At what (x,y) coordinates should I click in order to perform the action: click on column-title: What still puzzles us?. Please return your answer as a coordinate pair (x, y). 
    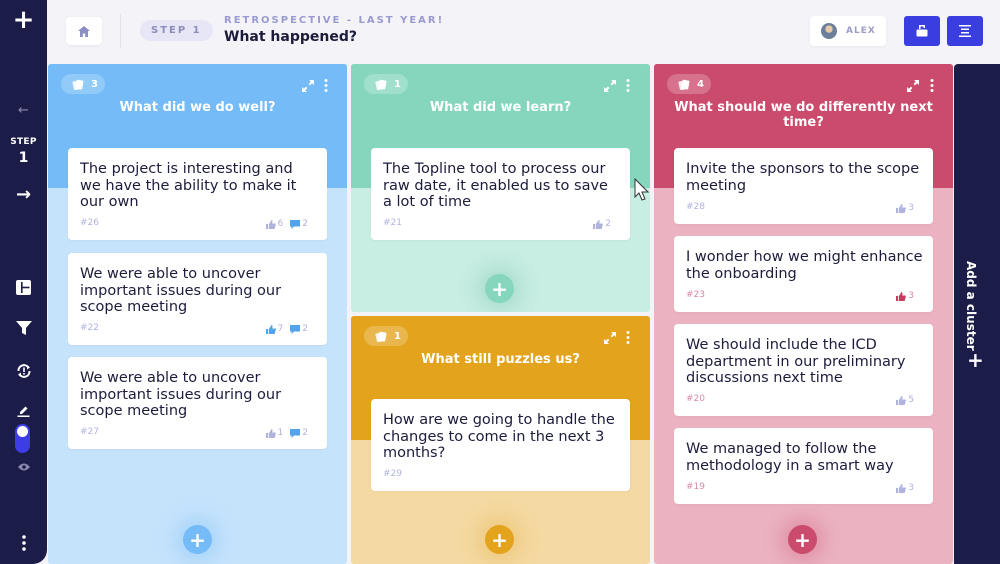
    Looking at the image, I should click on (500, 359).